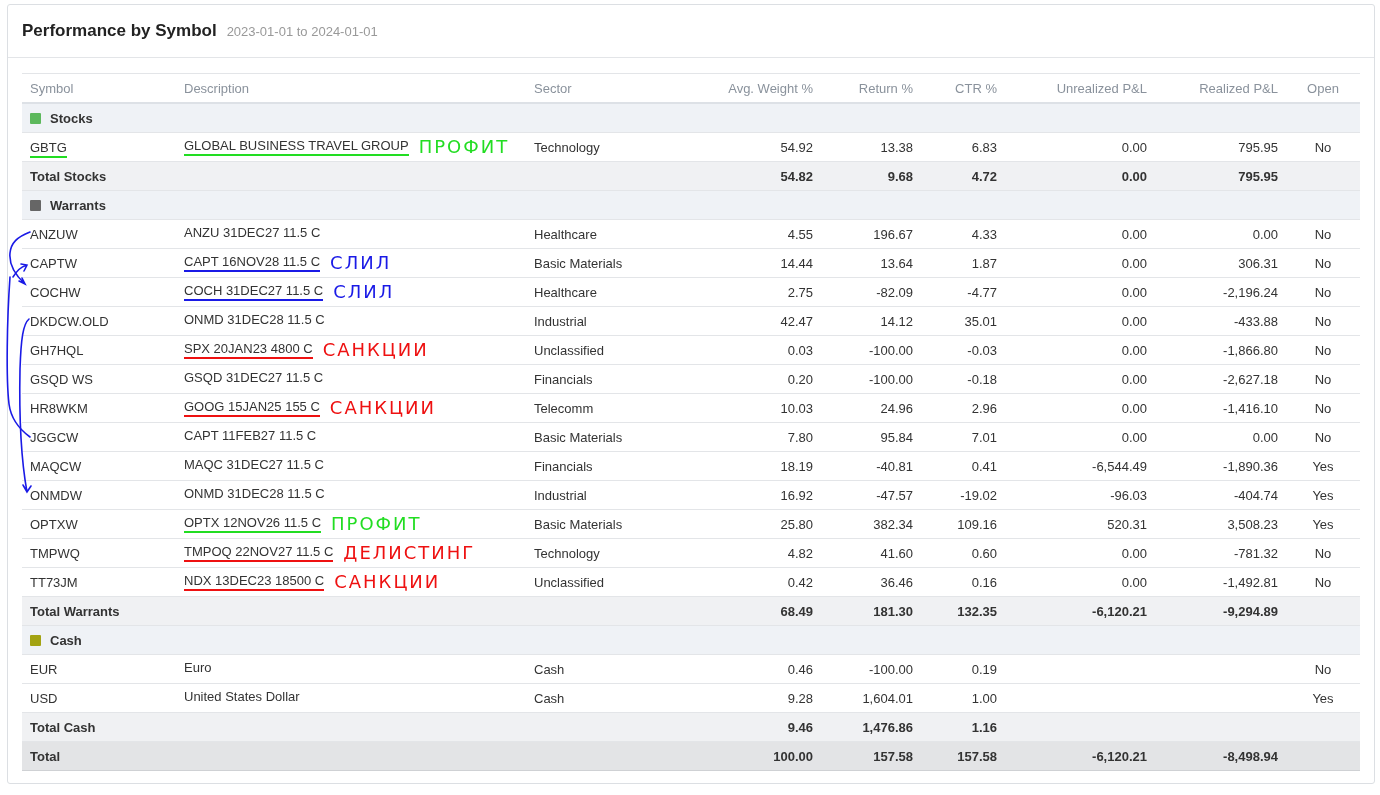  I want to click on table-cell: 0.42, so click(800, 582).